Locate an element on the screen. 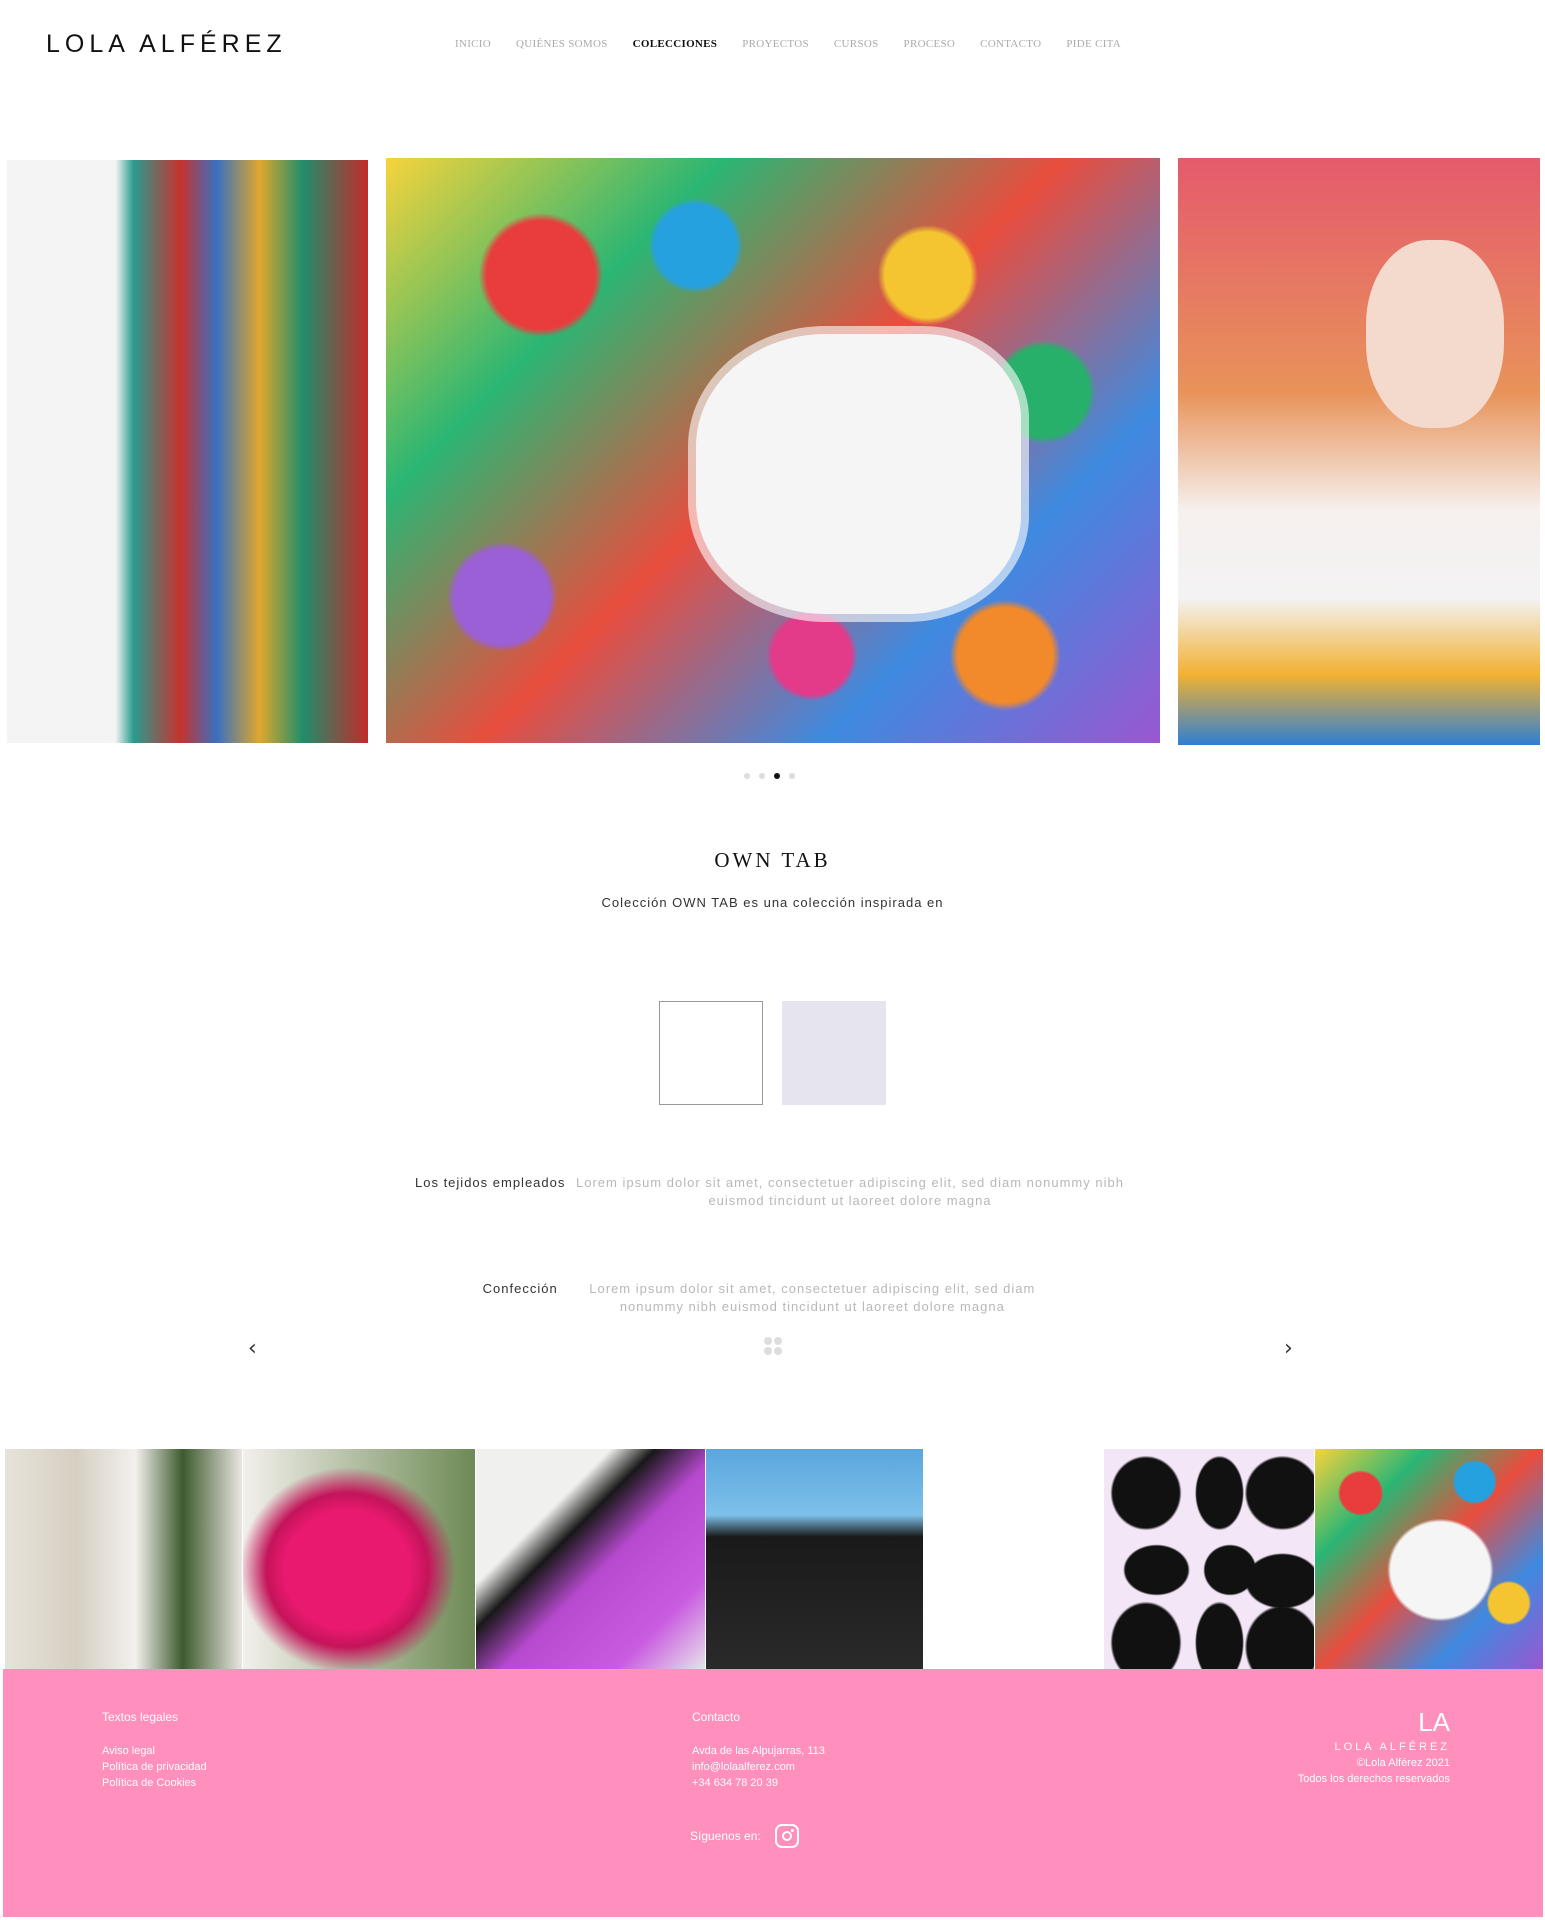  dress-figure is located at coordinates (858, 474).